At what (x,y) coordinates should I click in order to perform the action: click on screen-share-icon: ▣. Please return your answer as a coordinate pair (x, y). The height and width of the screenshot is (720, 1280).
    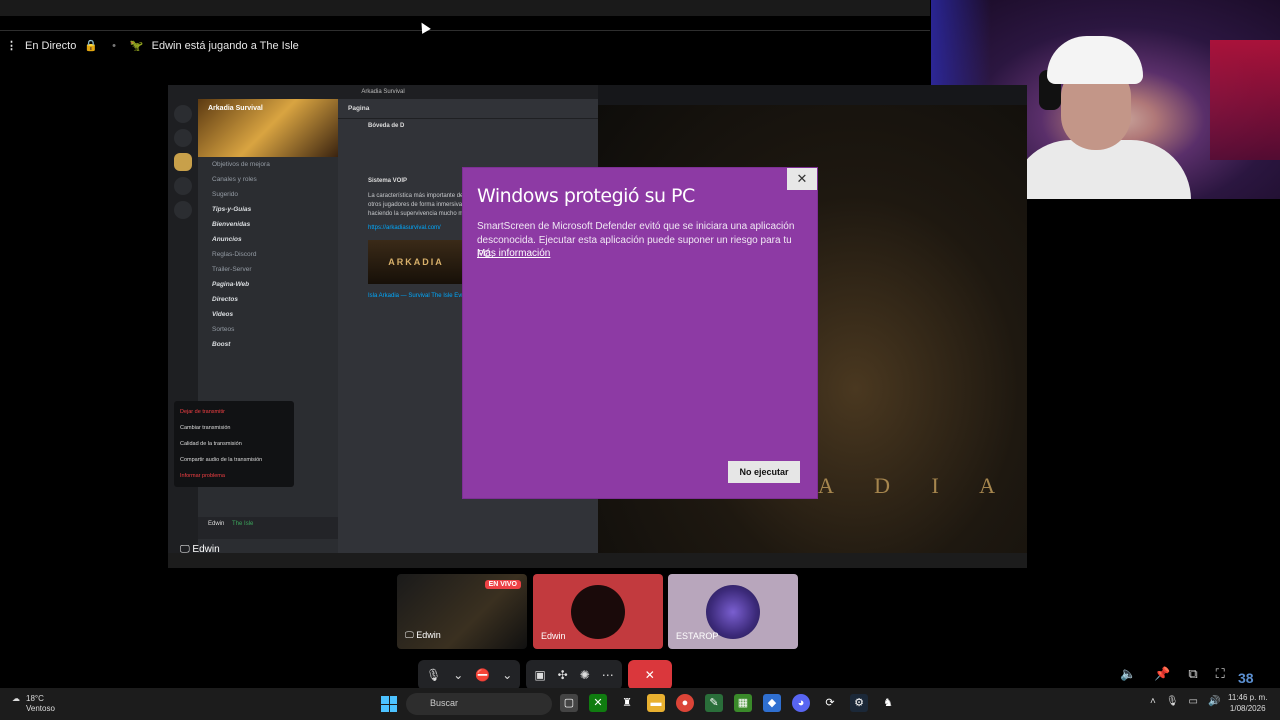
    Looking at the image, I should click on (539, 675).